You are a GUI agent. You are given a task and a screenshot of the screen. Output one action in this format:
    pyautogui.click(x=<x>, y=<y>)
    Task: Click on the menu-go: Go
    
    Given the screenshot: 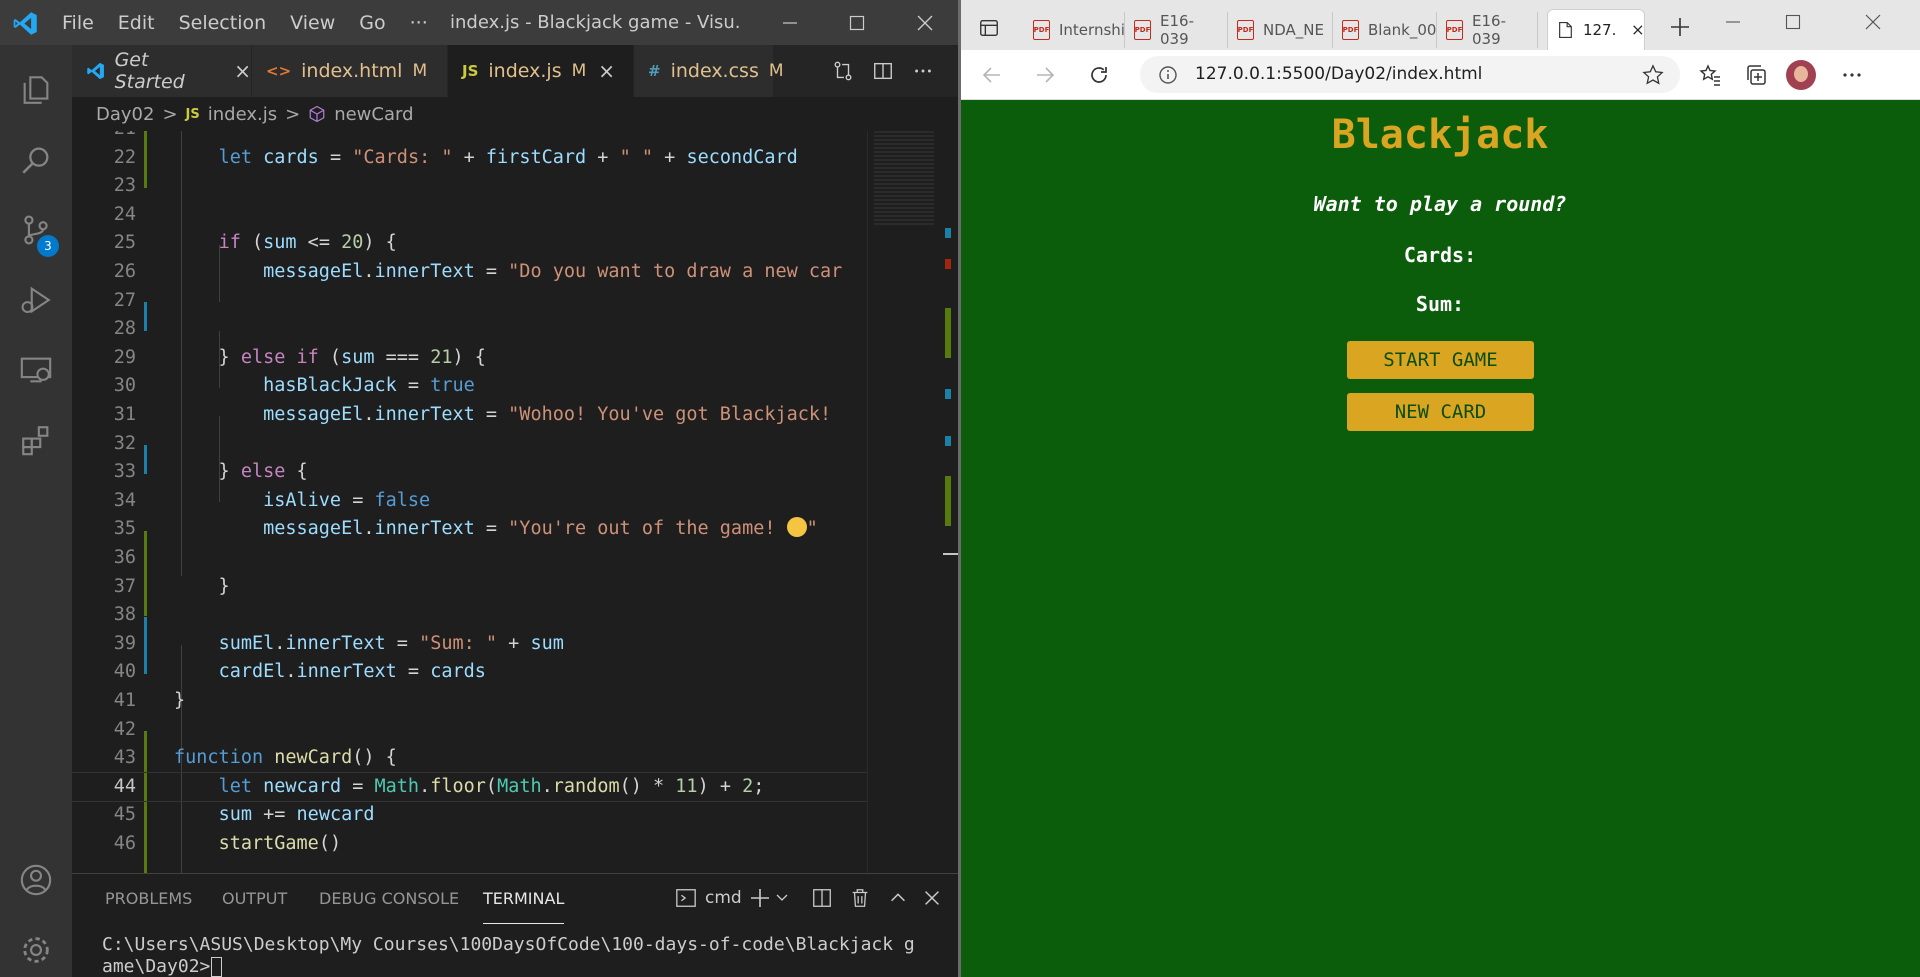 What is the action you would take?
    pyautogui.click(x=372, y=23)
    